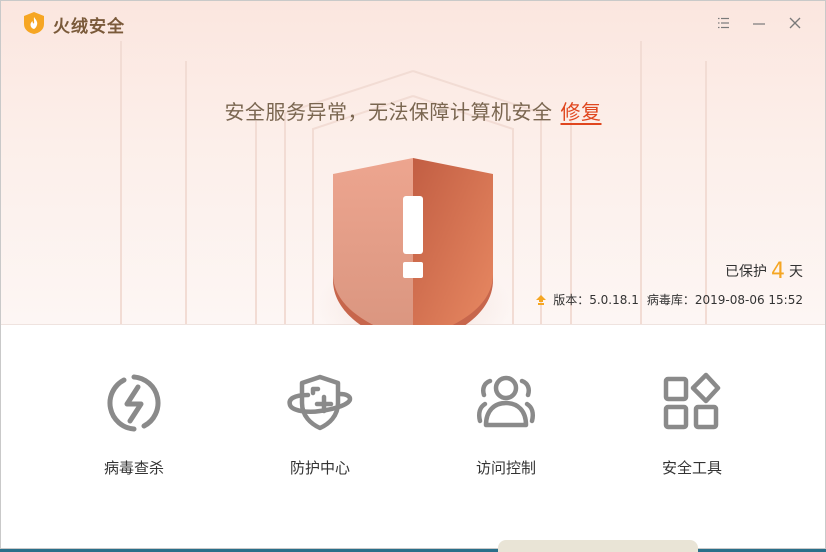  I want to click on version-label: 版本：, so click(571, 300).